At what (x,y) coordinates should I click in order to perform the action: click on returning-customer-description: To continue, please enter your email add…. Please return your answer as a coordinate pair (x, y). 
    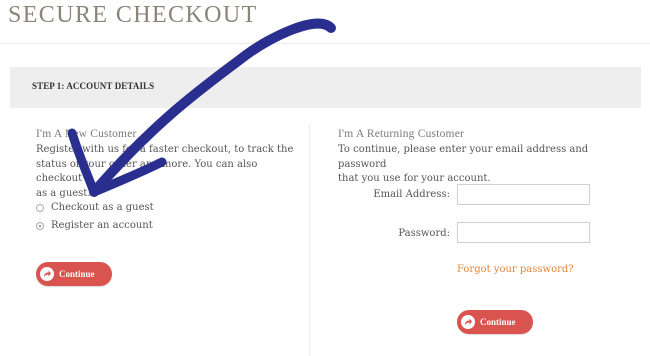
    Looking at the image, I should click on (488, 165).